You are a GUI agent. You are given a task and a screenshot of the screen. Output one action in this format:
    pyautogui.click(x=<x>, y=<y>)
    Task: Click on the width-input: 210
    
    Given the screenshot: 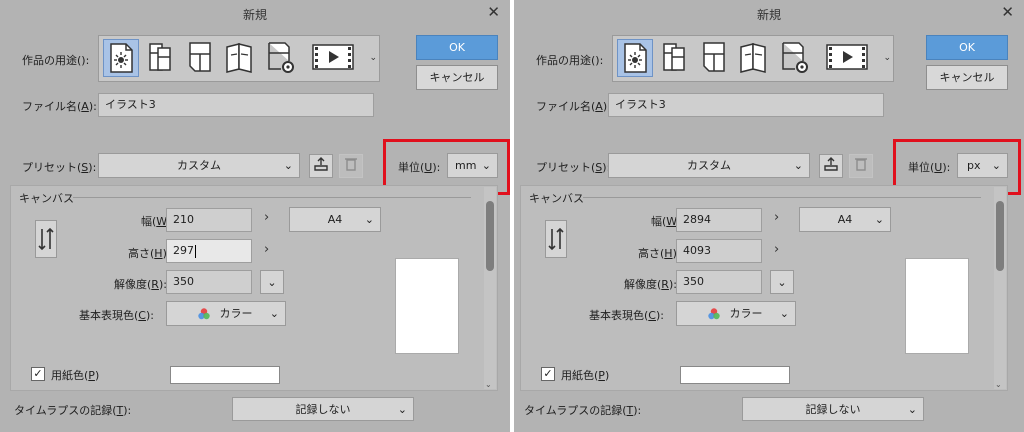 What is the action you would take?
    pyautogui.click(x=209, y=220)
    